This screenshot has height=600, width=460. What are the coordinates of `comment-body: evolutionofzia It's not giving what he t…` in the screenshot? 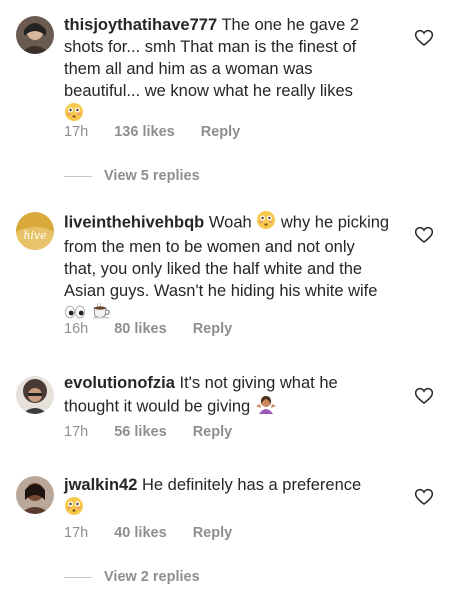 It's located at (227, 396).